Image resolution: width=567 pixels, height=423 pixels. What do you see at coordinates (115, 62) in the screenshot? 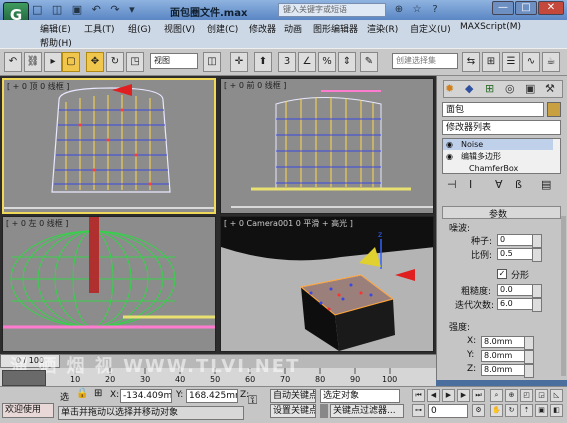
I see `select-and-rotate-icon: ↻` at bounding box center [115, 62].